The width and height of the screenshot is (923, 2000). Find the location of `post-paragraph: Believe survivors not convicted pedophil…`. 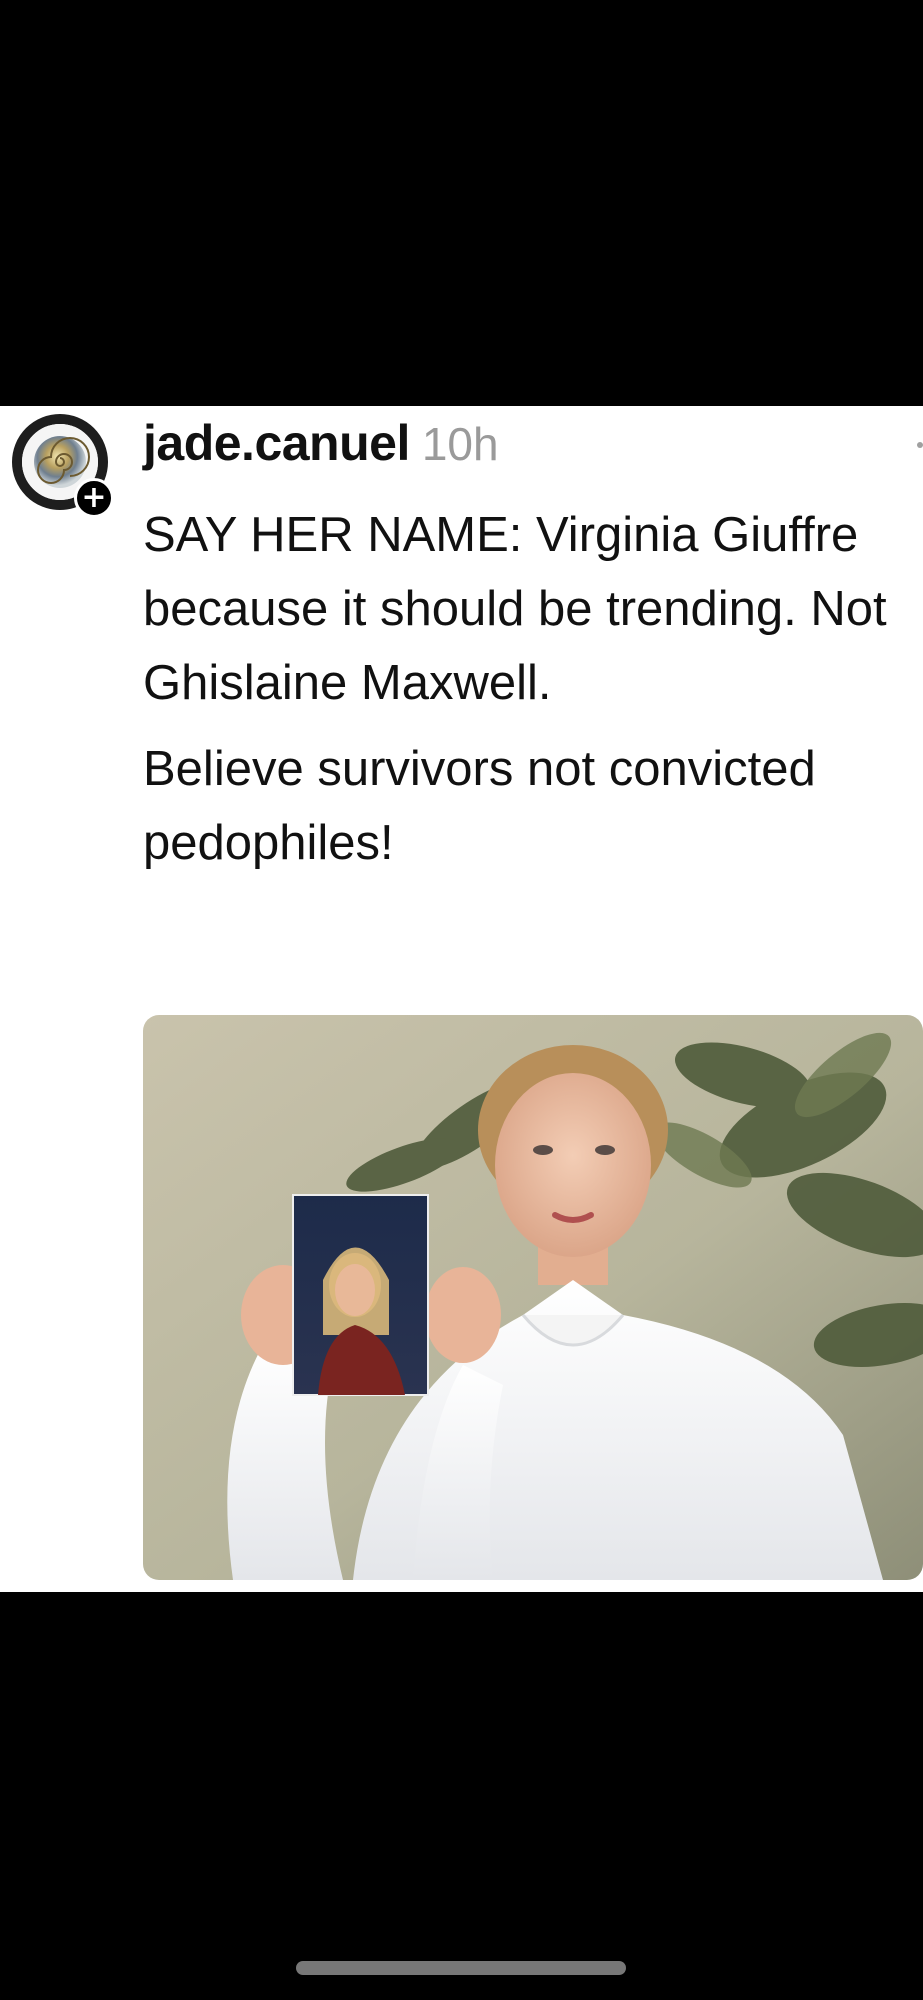

post-paragraph: Believe survivors not convicted pedophil… is located at coordinates (479, 806).